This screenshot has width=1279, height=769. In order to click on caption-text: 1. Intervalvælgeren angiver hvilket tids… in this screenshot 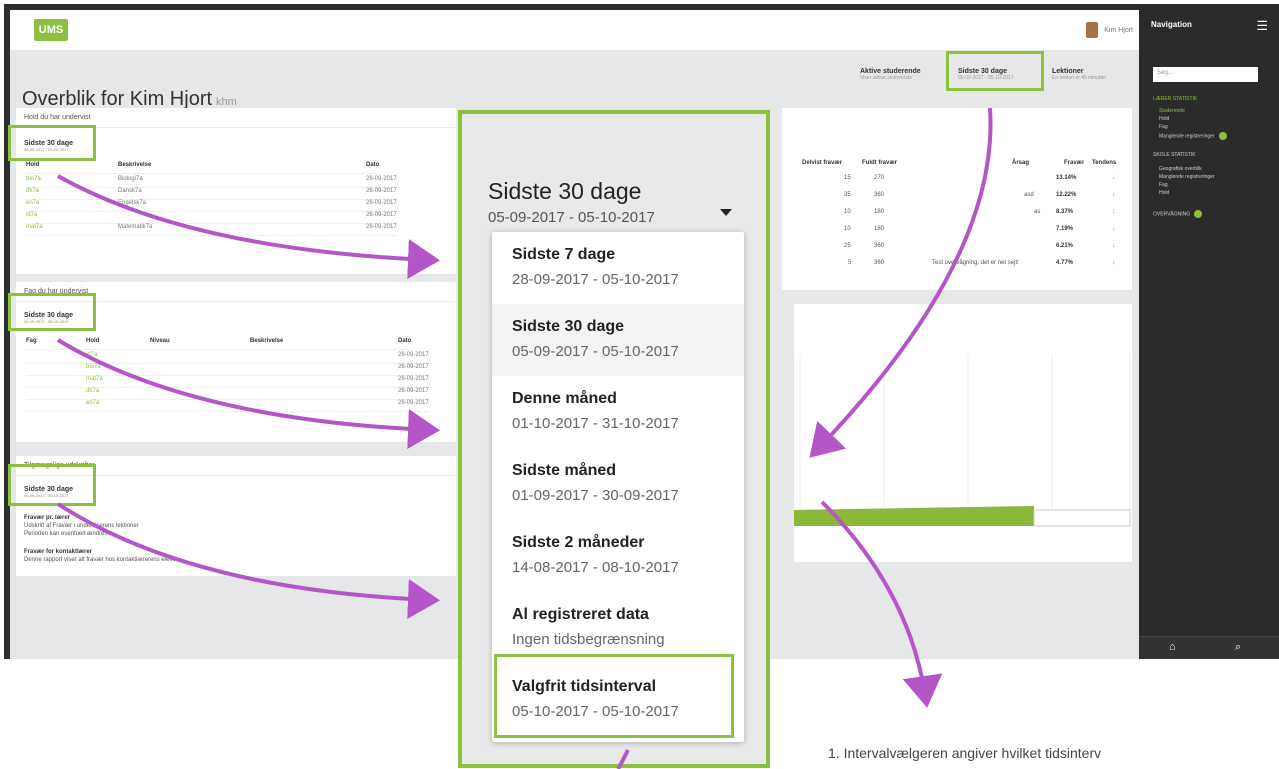, I will do `click(965, 753)`.